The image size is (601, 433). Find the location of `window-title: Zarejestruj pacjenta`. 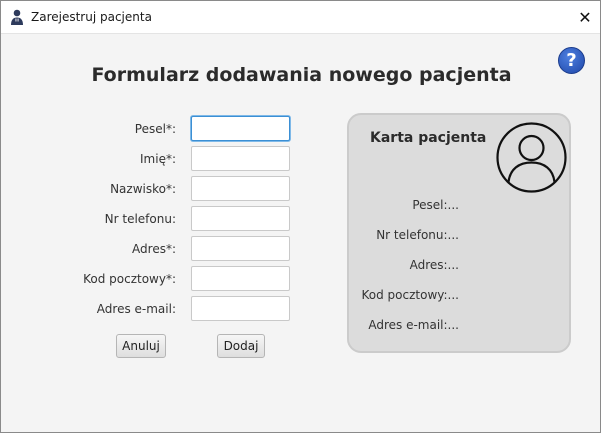

window-title: Zarejestruj pacjenta is located at coordinates (91, 17).